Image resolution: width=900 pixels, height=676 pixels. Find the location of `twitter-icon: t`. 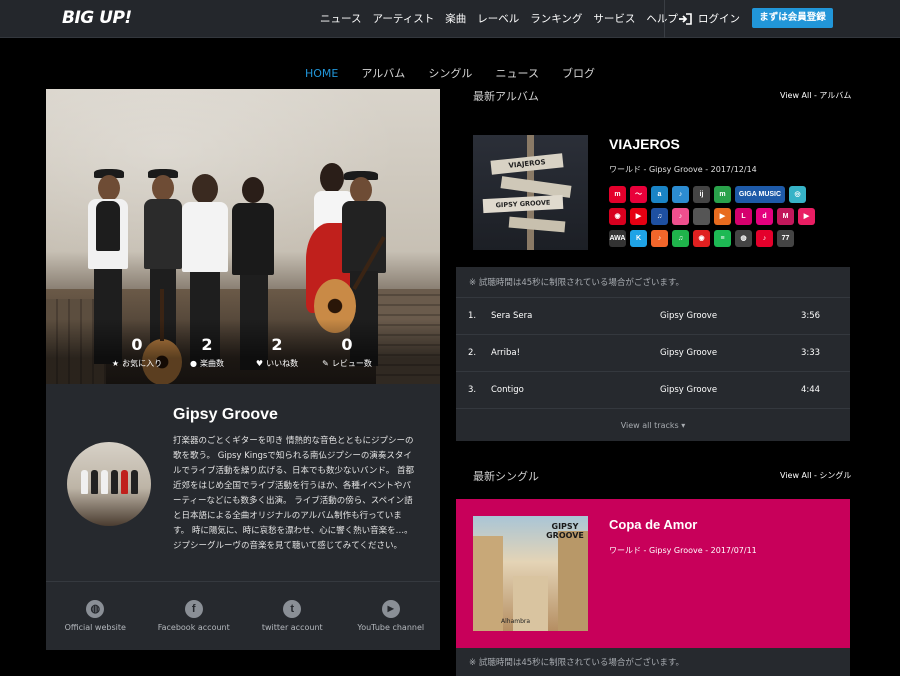

twitter-icon: t is located at coordinates (292, 609).